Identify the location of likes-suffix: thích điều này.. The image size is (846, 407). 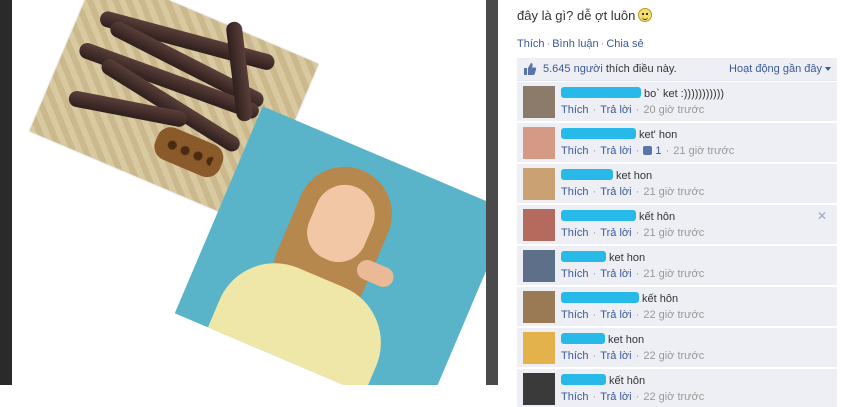
(641, 69).